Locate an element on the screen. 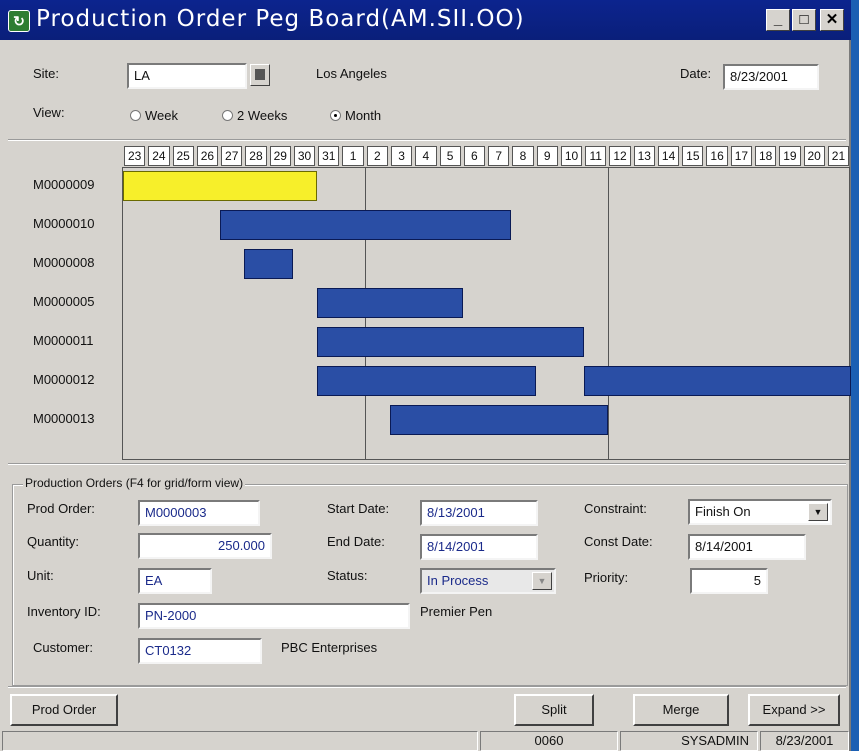  view-week-radio: Week is located at coordinates (154, 115).